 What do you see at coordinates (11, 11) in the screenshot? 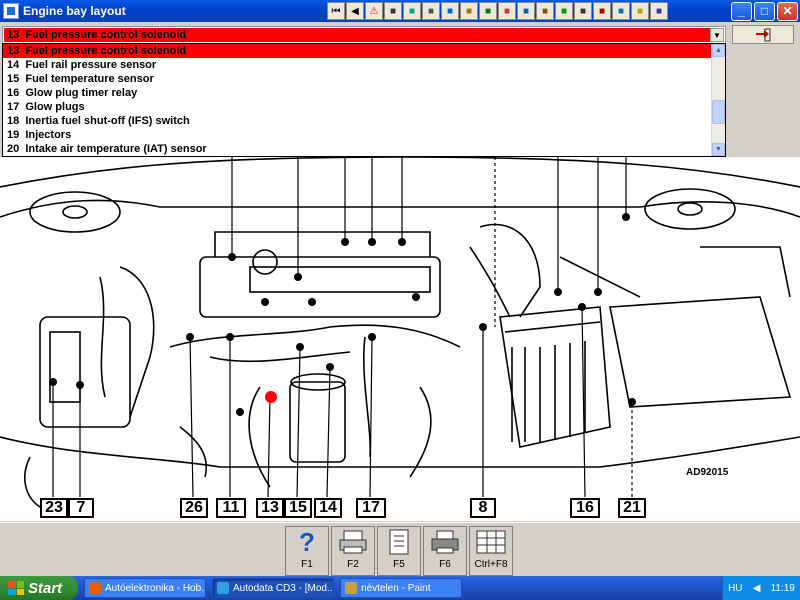
I see `app-icon` at bounding box center [11, 11].